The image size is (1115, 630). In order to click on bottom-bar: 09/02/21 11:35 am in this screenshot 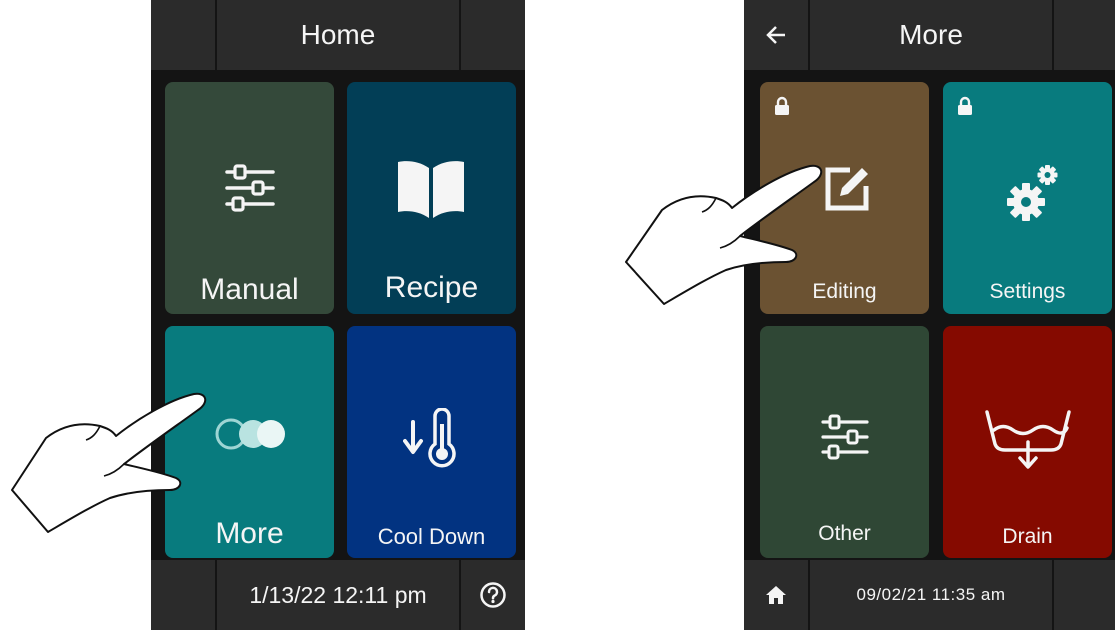, I will do `click(929, 595)`.